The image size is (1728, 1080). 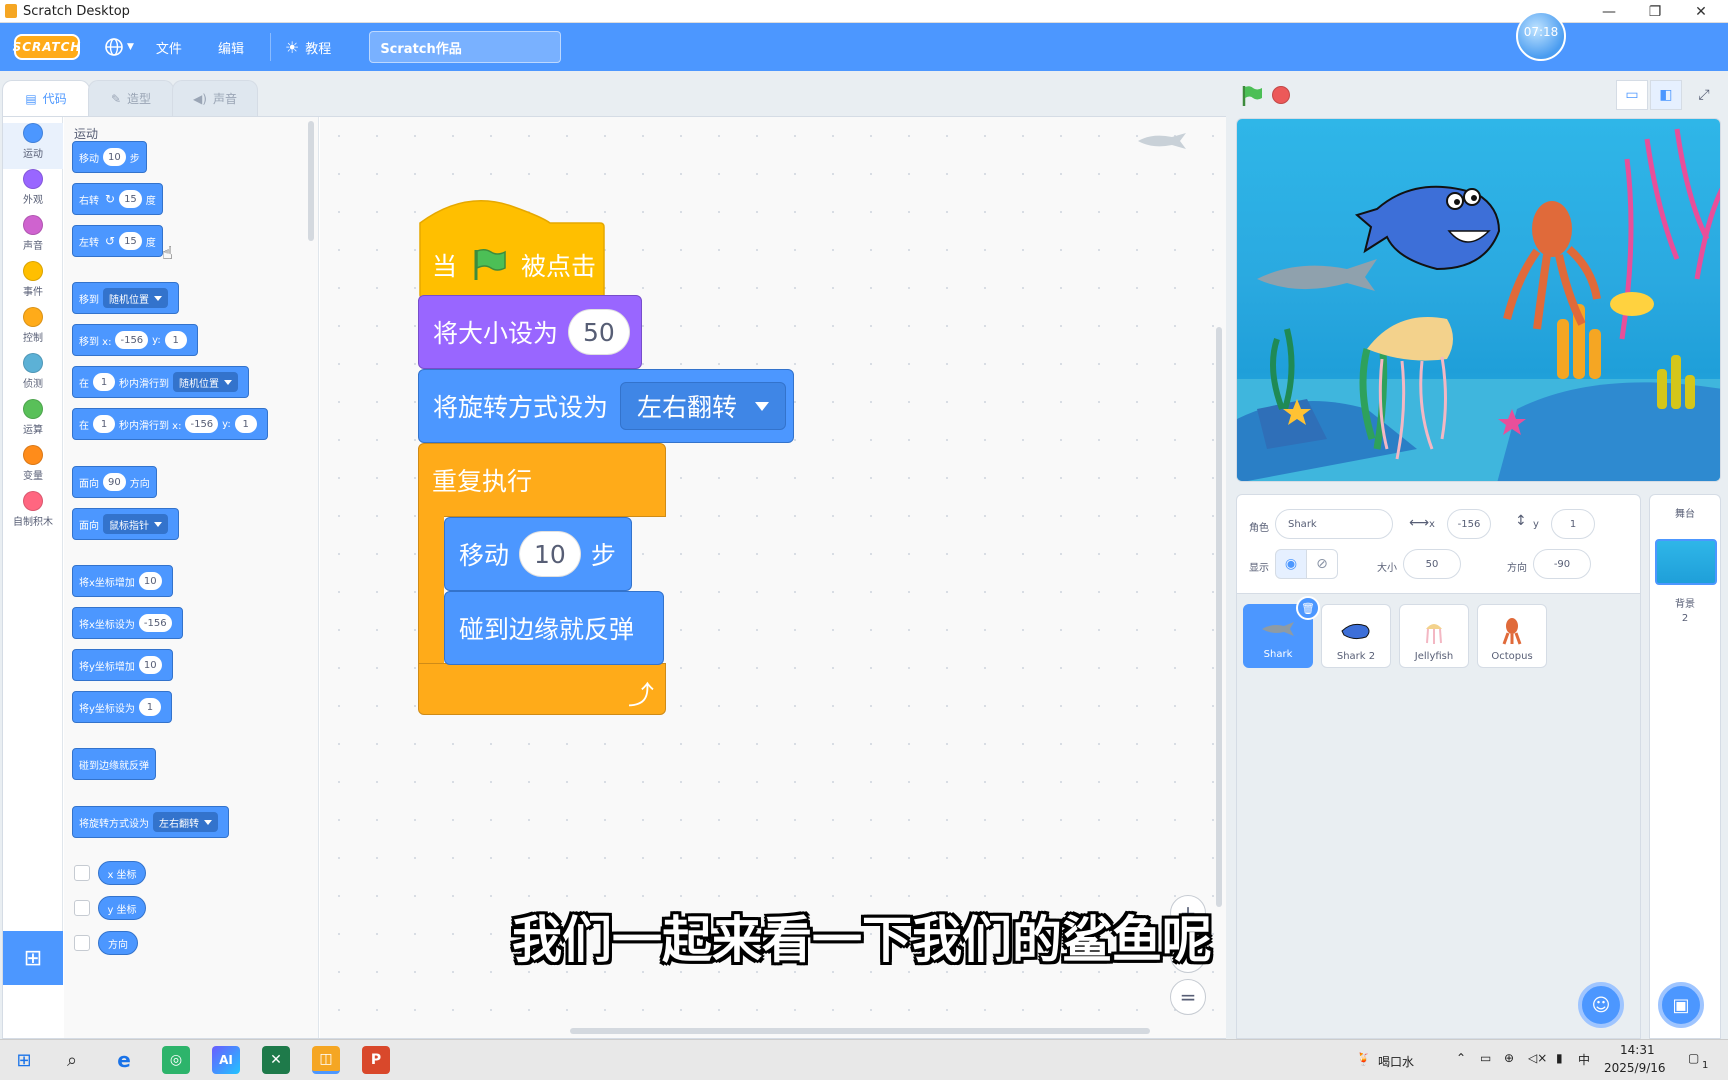 What do you see at coordinates (1701, 11) in the screenshot?
I see `close-button: ✕` at bounding box center [1701, 11].